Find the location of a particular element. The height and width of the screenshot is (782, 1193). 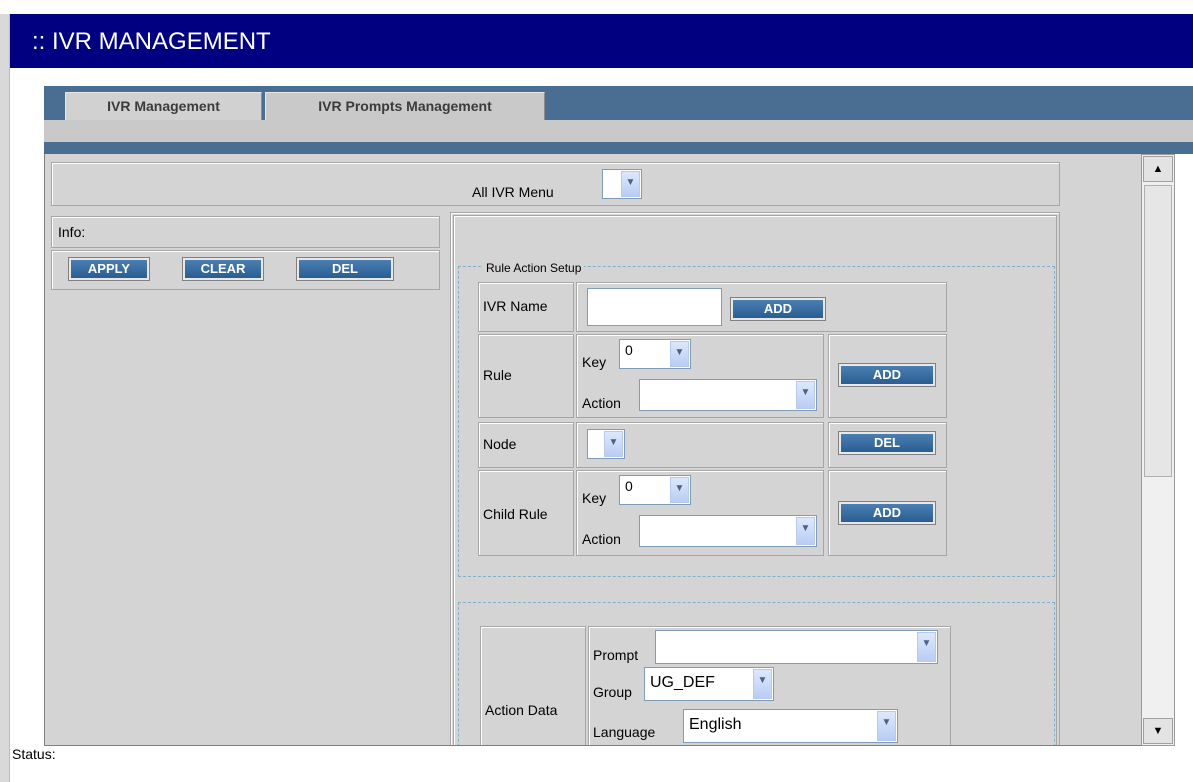

child-rule-key-select: 0 ▼ is located at coordinates (655, 490).